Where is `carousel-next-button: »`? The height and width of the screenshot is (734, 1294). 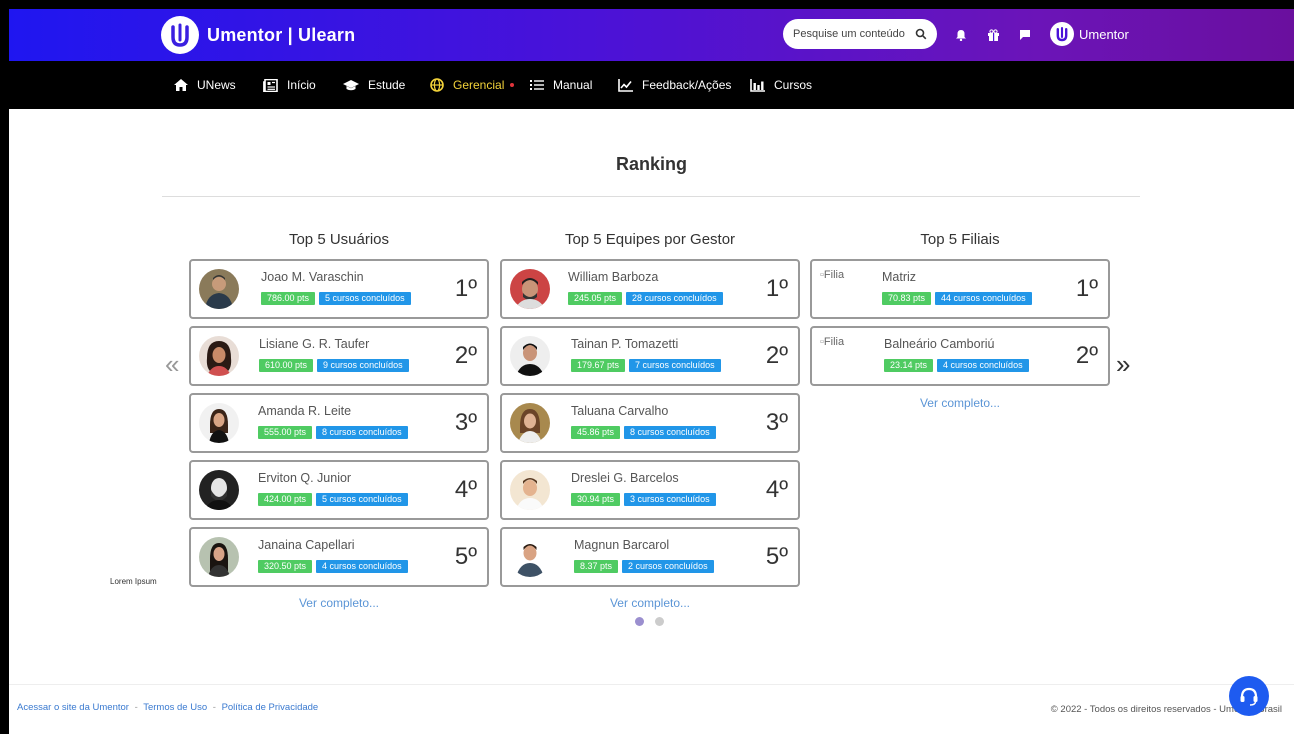
carousel-next-button: » is located at coordinates (1123, 364).